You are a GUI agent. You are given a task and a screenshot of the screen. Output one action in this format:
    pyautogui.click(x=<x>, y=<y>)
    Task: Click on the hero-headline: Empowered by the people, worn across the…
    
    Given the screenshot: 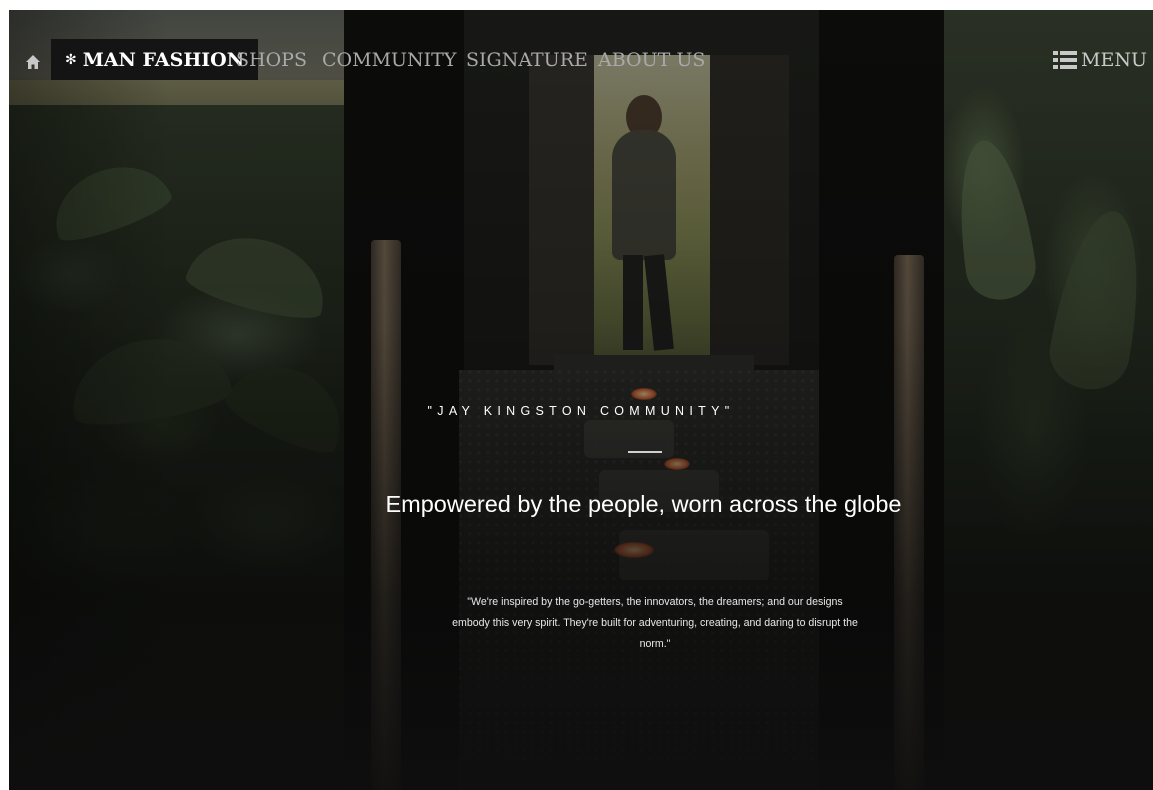 What is the action you would take?
    pyautogui.click(x=643, y=504)
    